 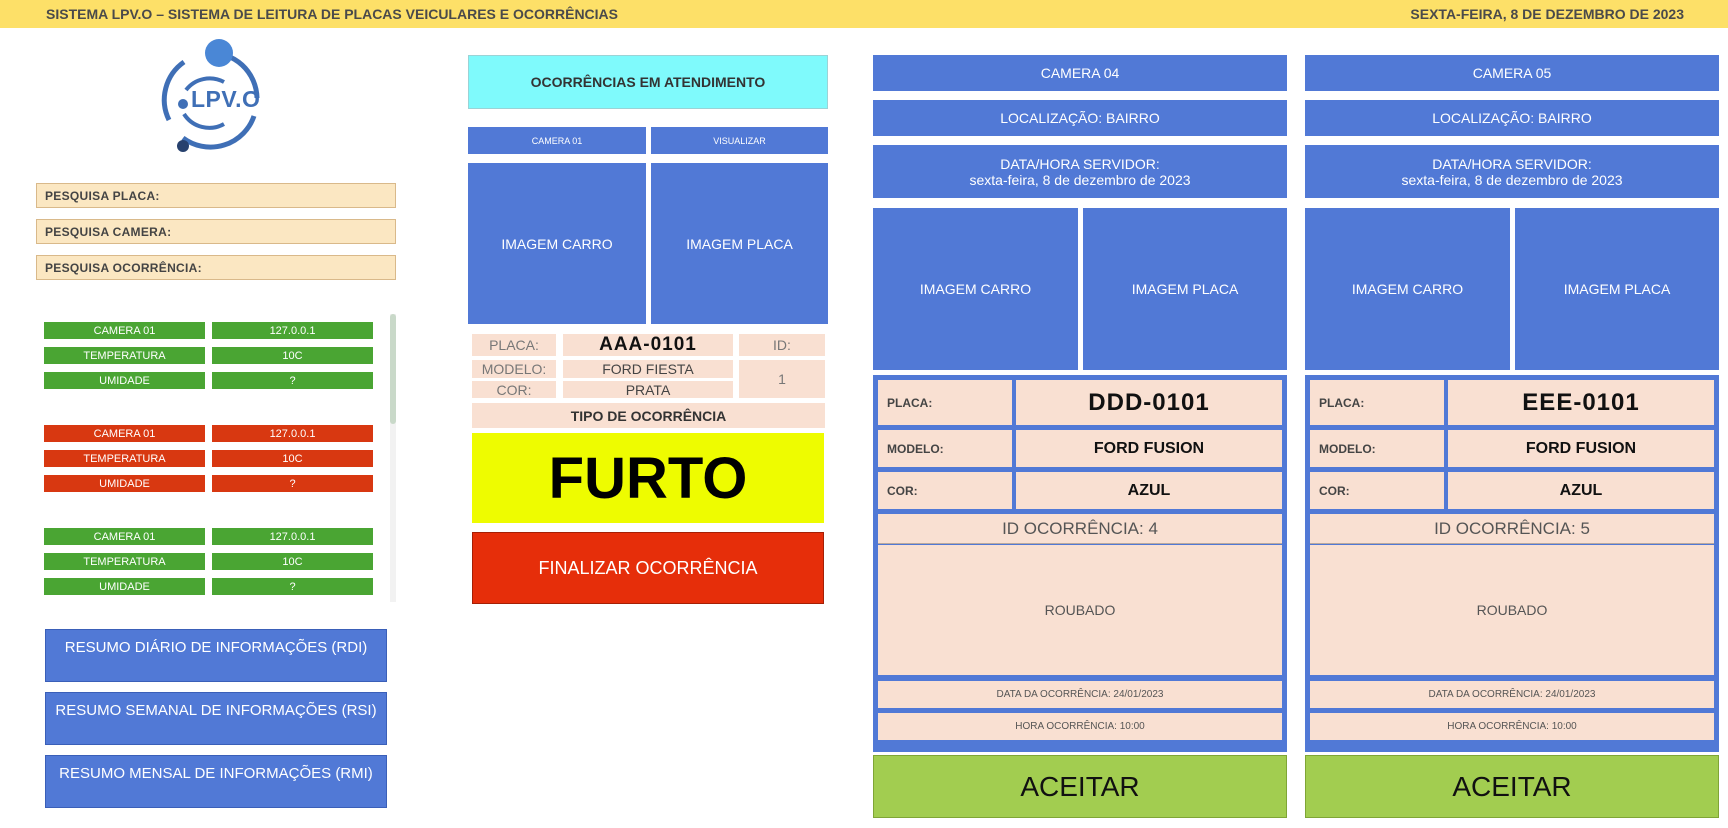 I want to click on placa-value: AAA-0101, so click(x=648, y=345).